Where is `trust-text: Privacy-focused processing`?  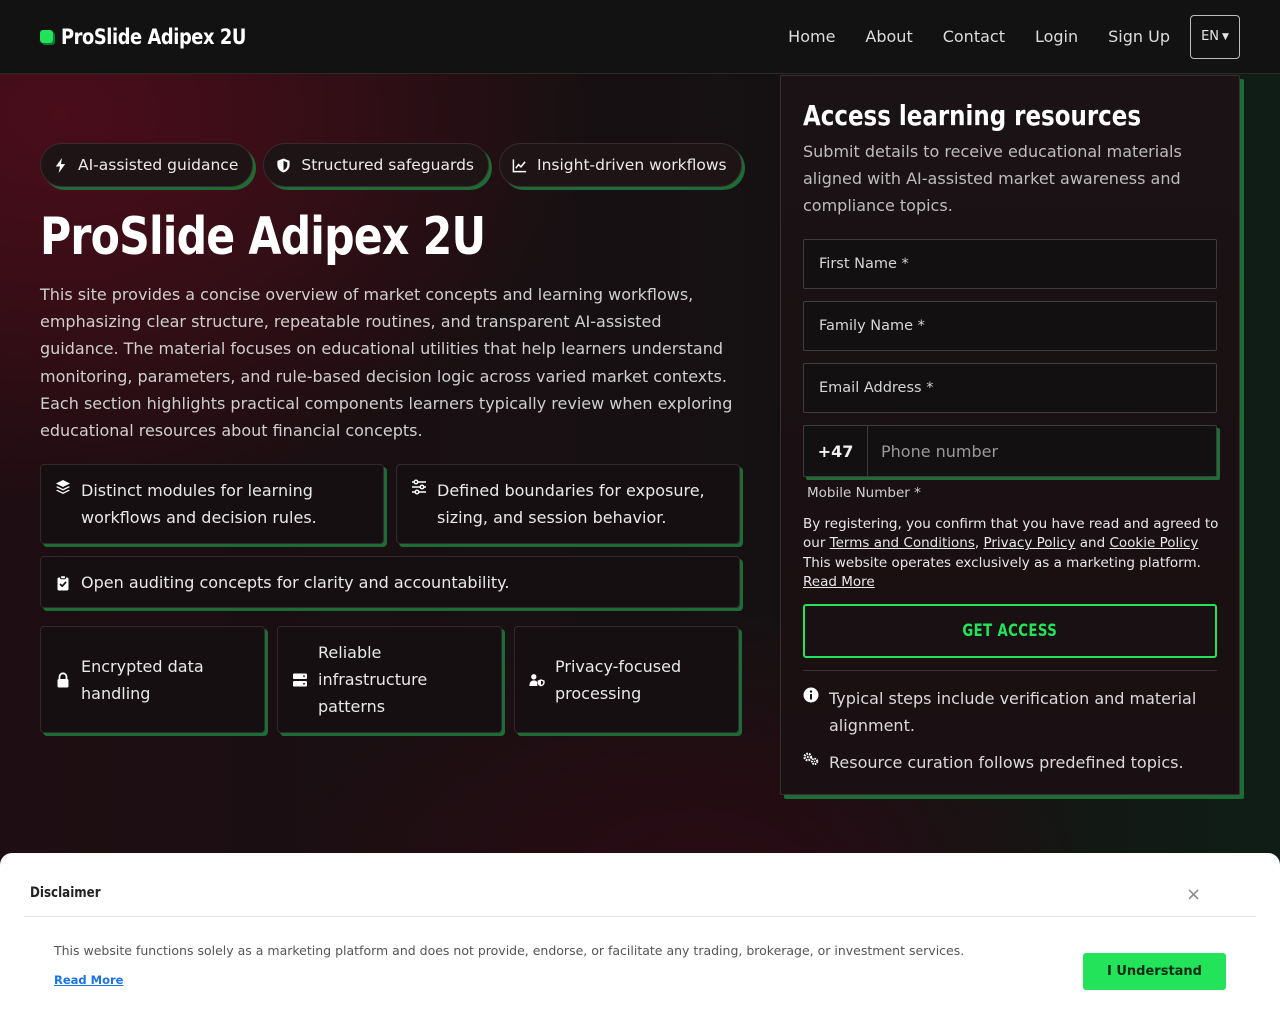
trust-text: Privacy-focused processing is located at coordinates (618, 679).